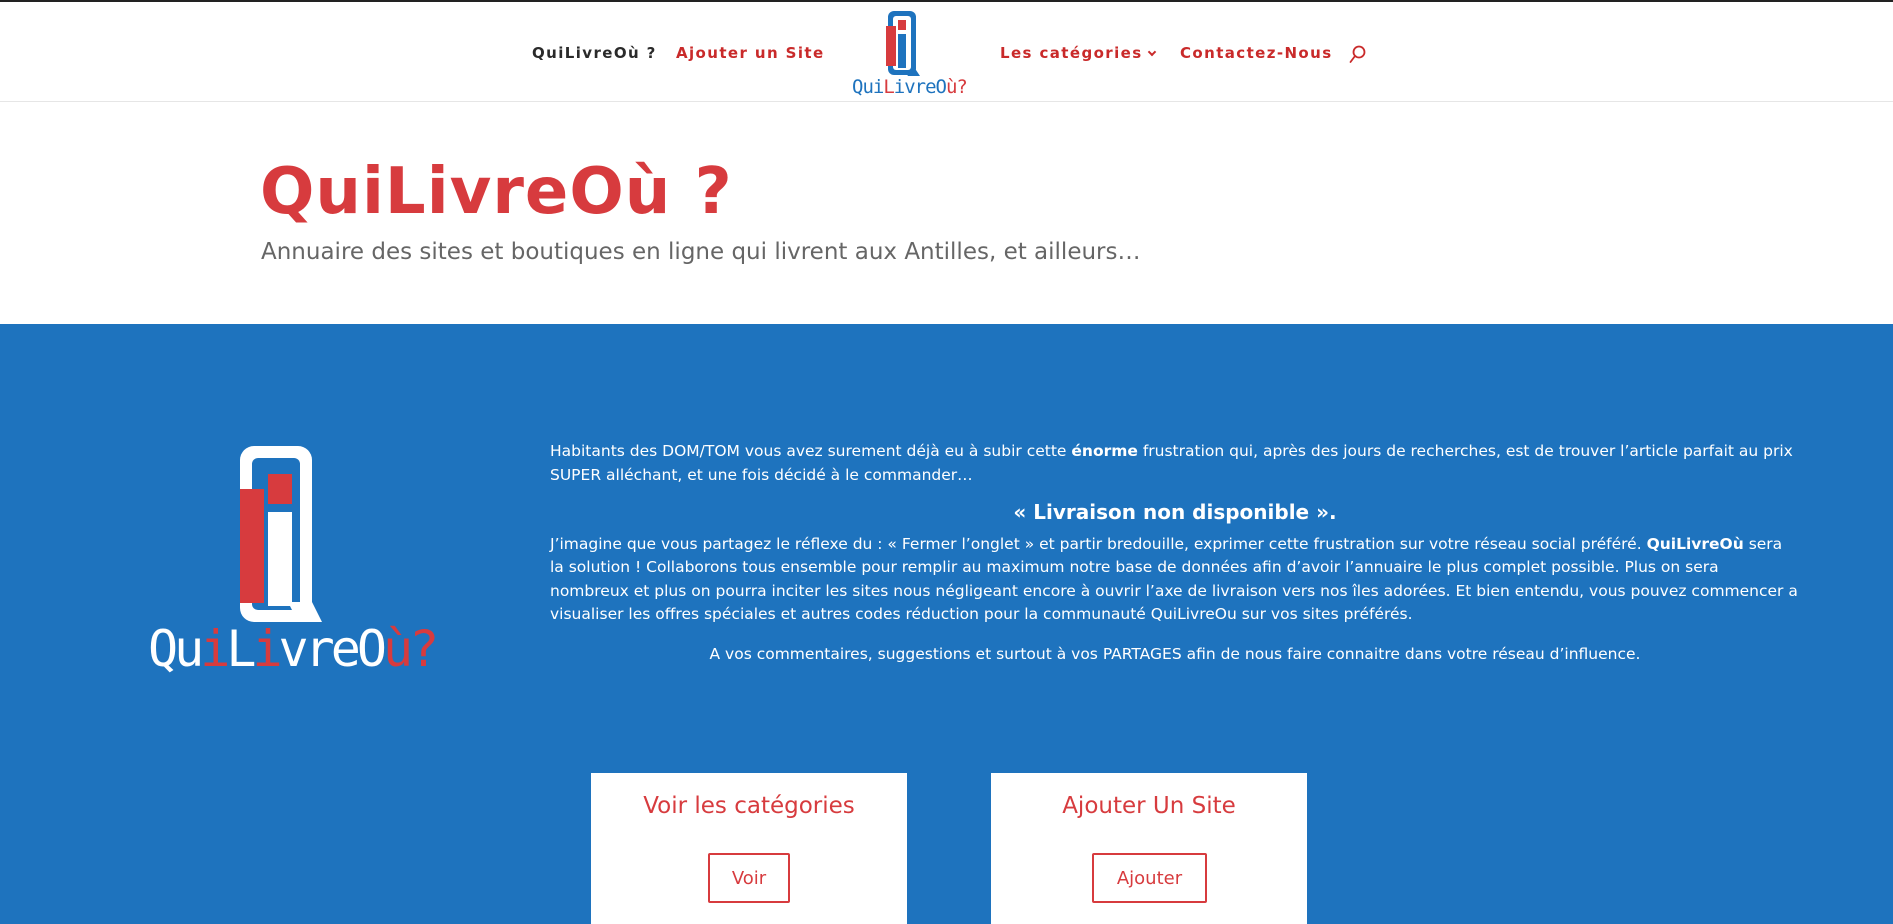  I want to click on card-categories: Voir les catégories Voir, so click(749, 848).